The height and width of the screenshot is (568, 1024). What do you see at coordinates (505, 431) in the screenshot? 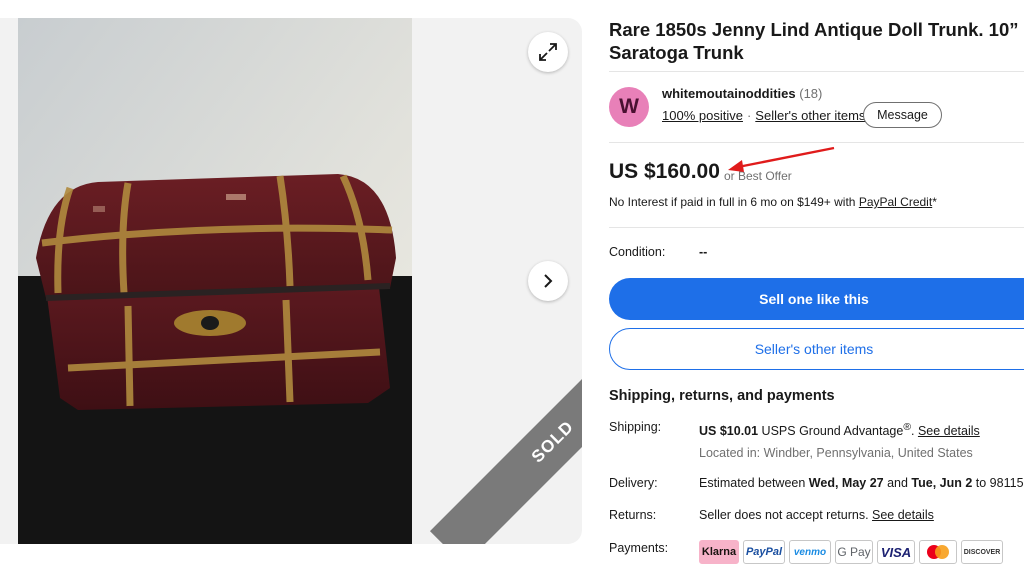
I see `sold-ribbon: SOLD` at bounding box center [505, 431].